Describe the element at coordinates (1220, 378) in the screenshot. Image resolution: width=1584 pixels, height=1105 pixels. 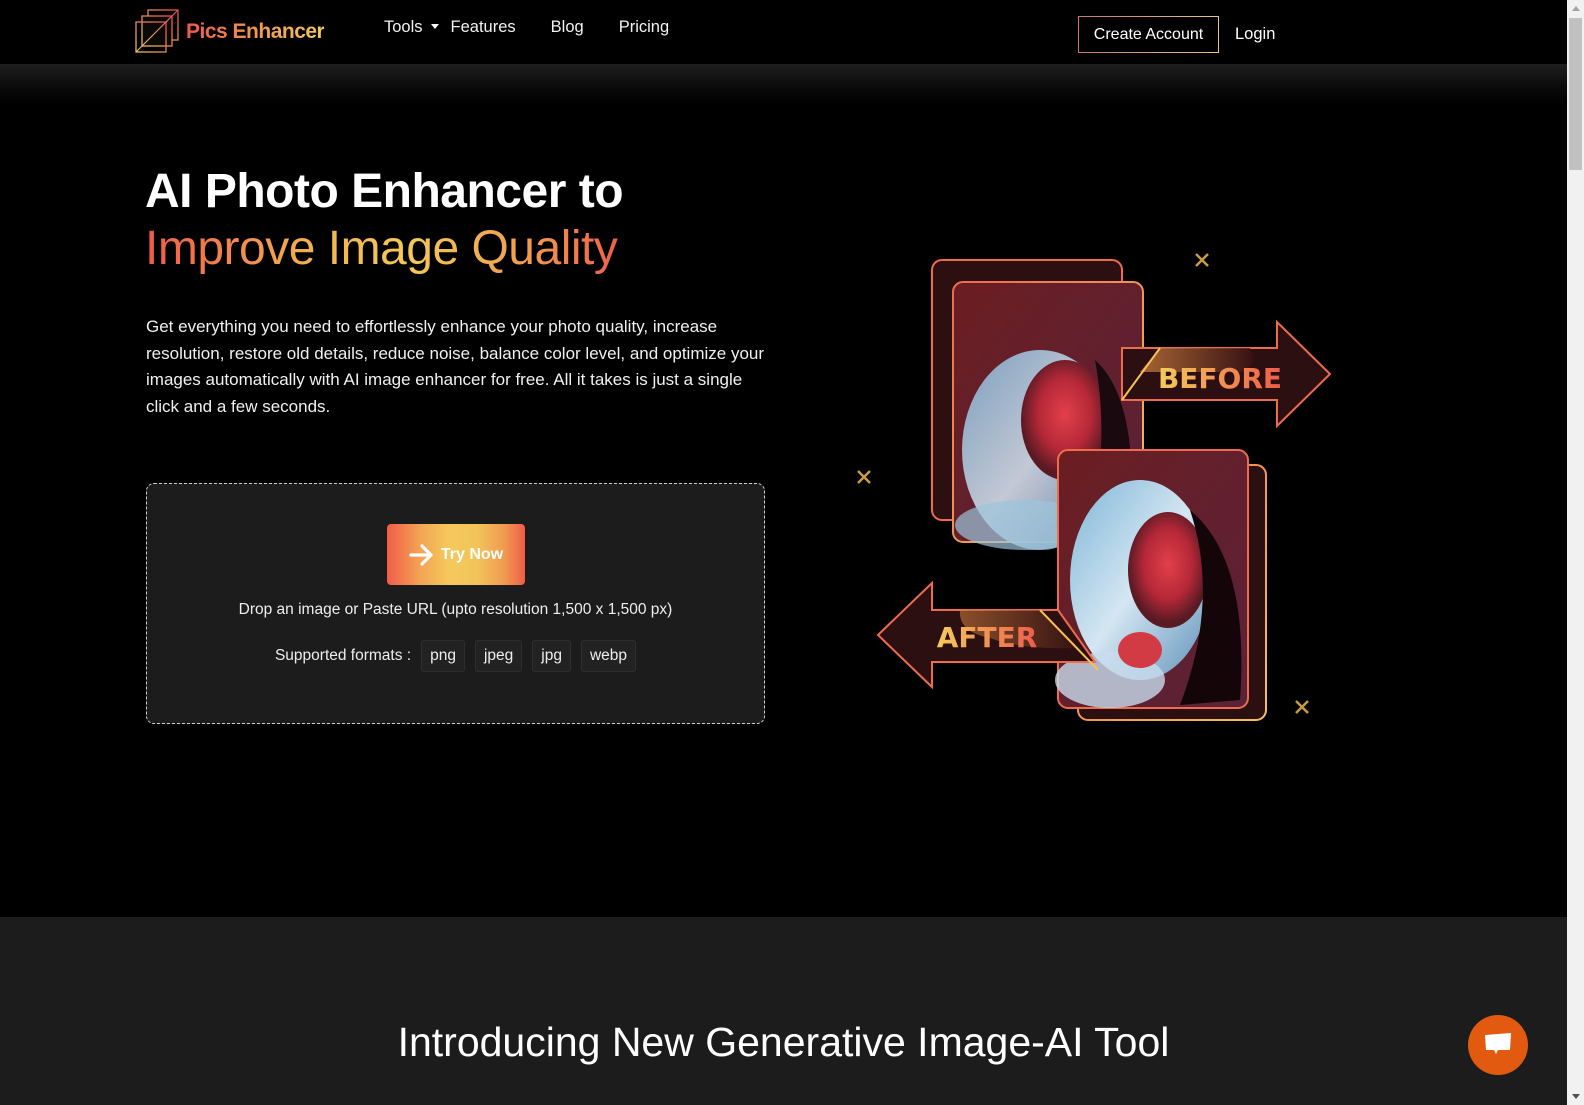
I see `before-label: BEFORE` at that location.